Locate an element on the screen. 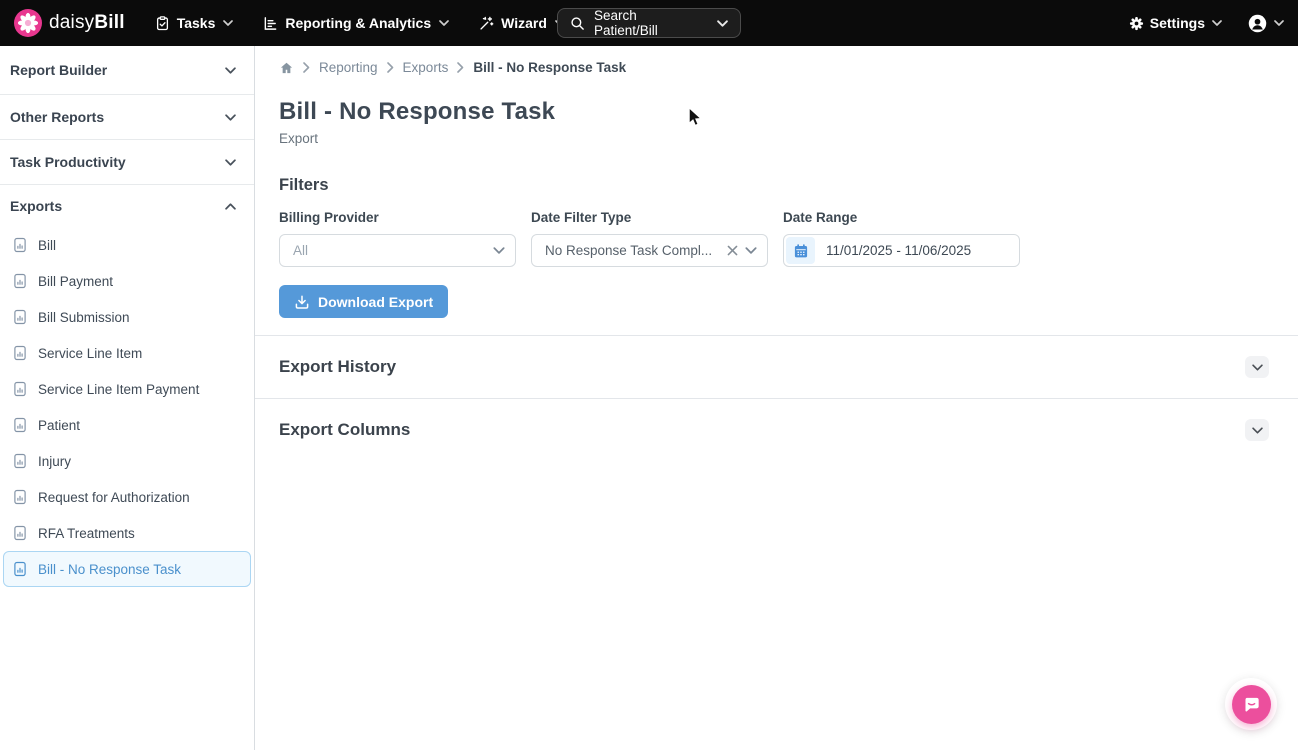  sidebar-item-export: Bill Submission is located at coordinates (127, 317).